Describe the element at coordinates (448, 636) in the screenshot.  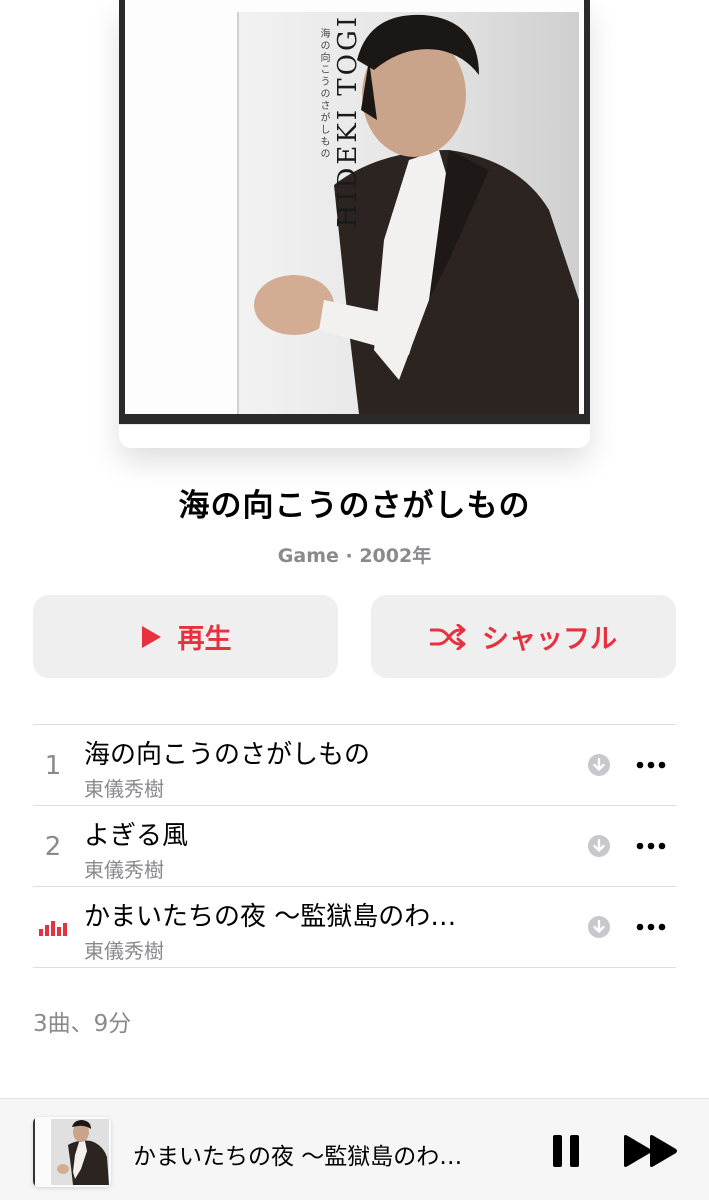
I see `shuffle-icon` at that location.